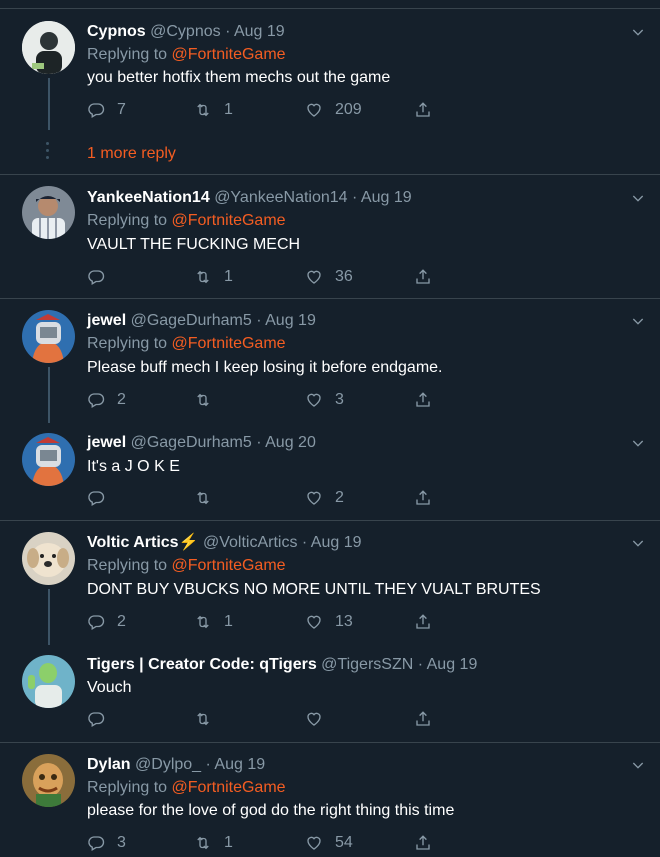 This screenshot has height=857, width=660. I want to click on like-button: 54, so click(329, 843).